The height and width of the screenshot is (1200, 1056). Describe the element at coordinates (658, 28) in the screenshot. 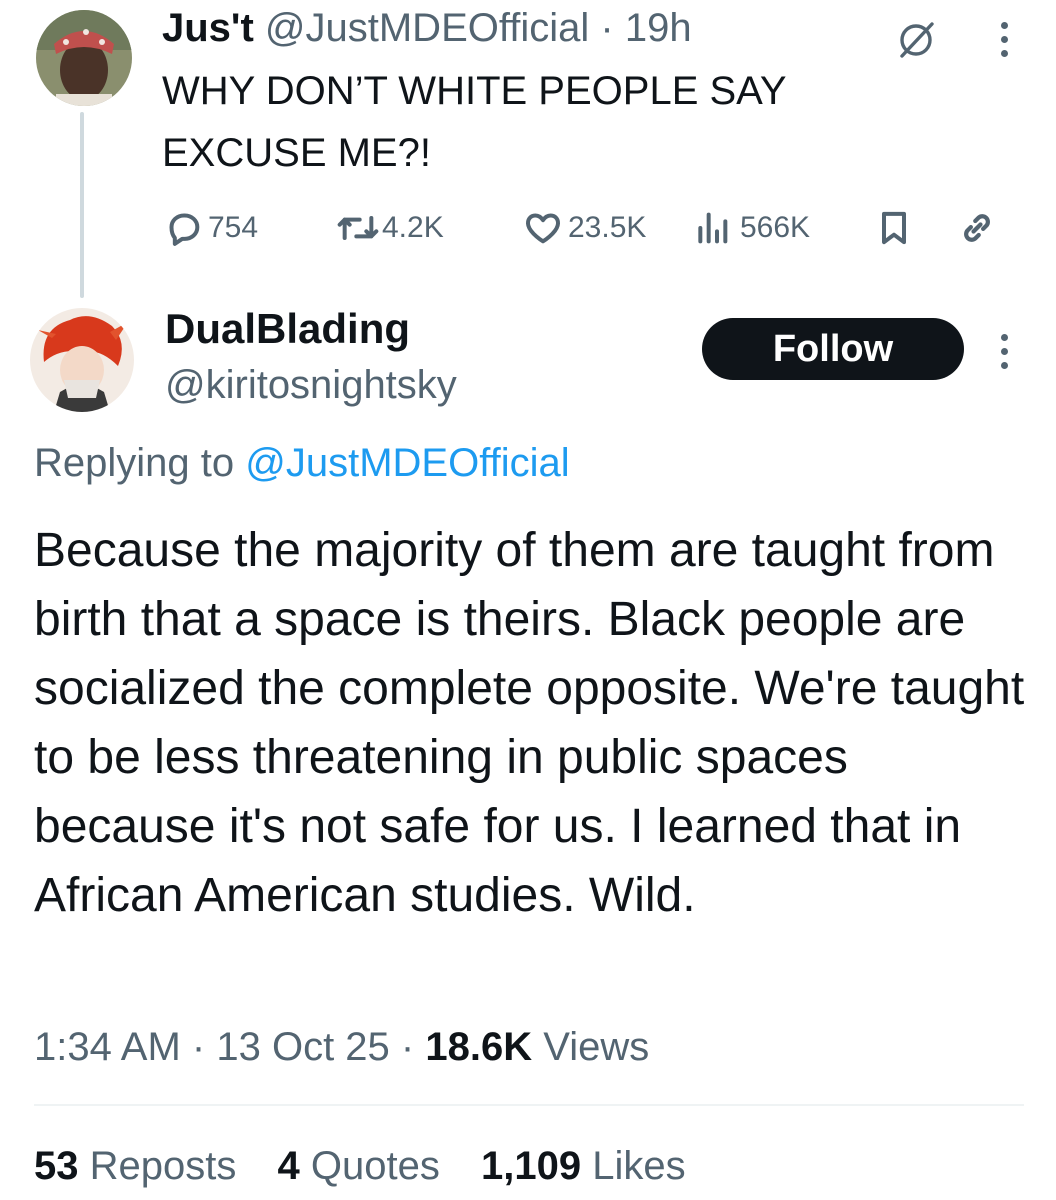

I see `parent-tweet-time: 19h` at that location.